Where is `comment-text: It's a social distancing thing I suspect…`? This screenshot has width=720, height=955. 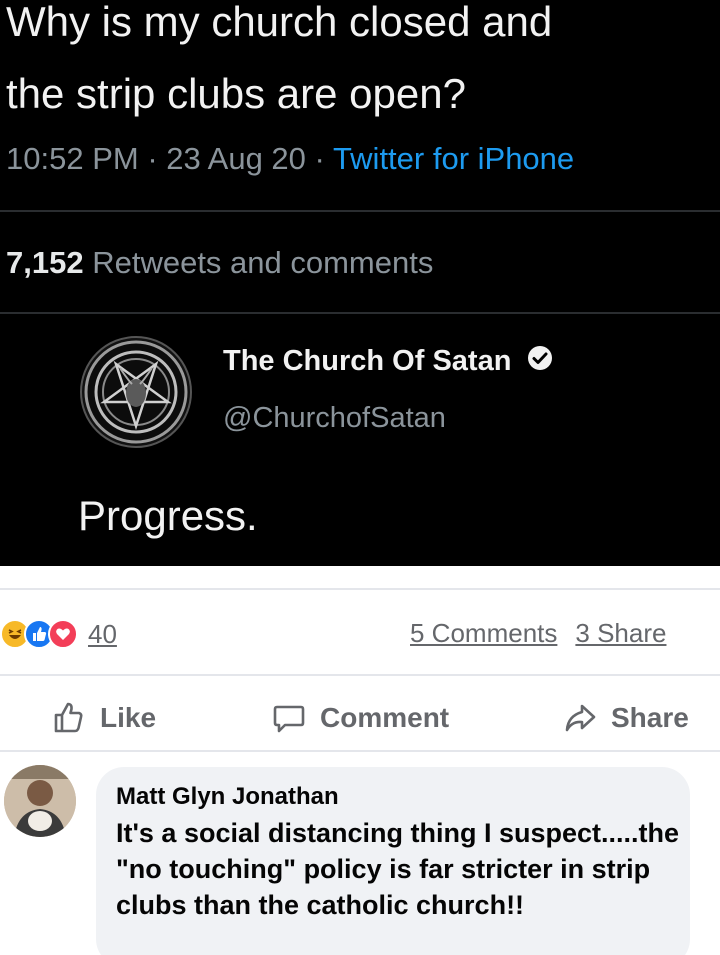
comment-text: It's a social distancing thing I suspect… is located at coordinates (398, 869).